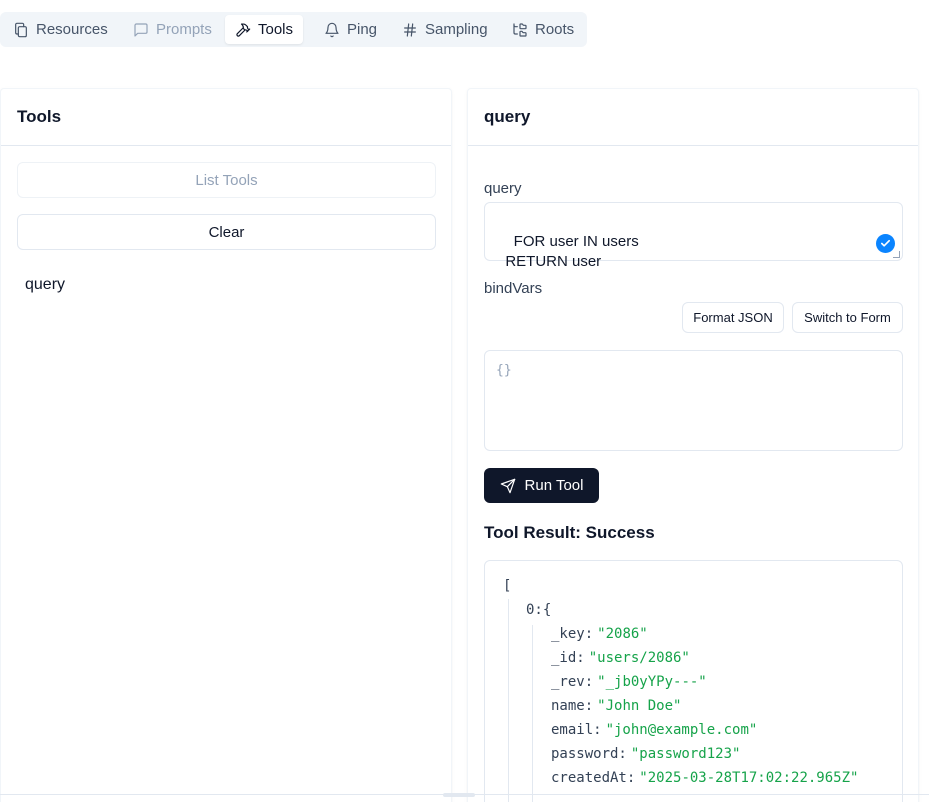 The image size is (929, 802). What do you see at coordinates (243, 29) in the screenshot?
I see `hammer-icon` at bounding box center [243, 29].